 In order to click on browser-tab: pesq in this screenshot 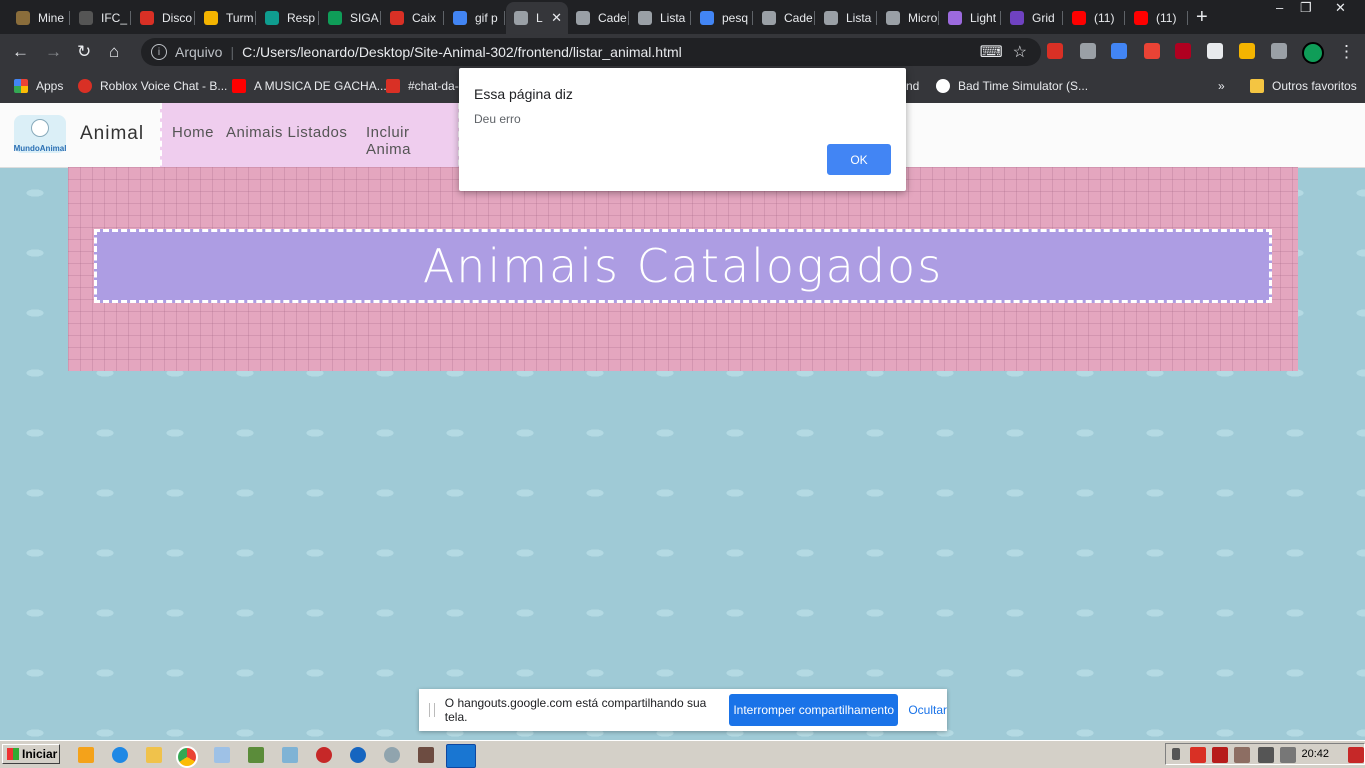, I will do `click(722, 18)`.